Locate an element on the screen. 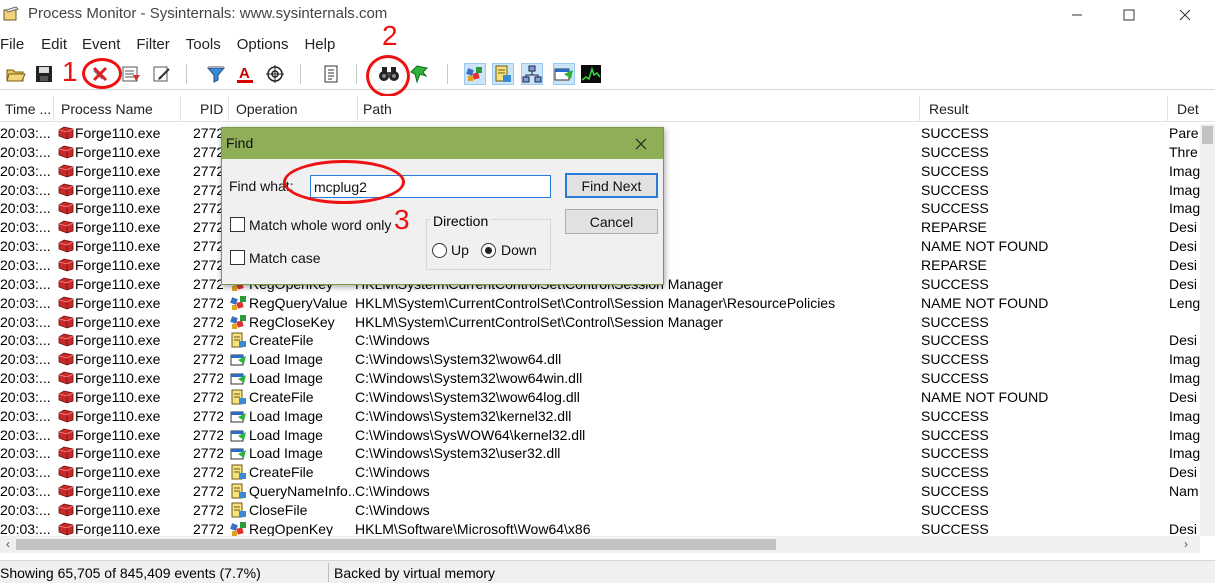  close-icon is located at coordinates (1185, 15).